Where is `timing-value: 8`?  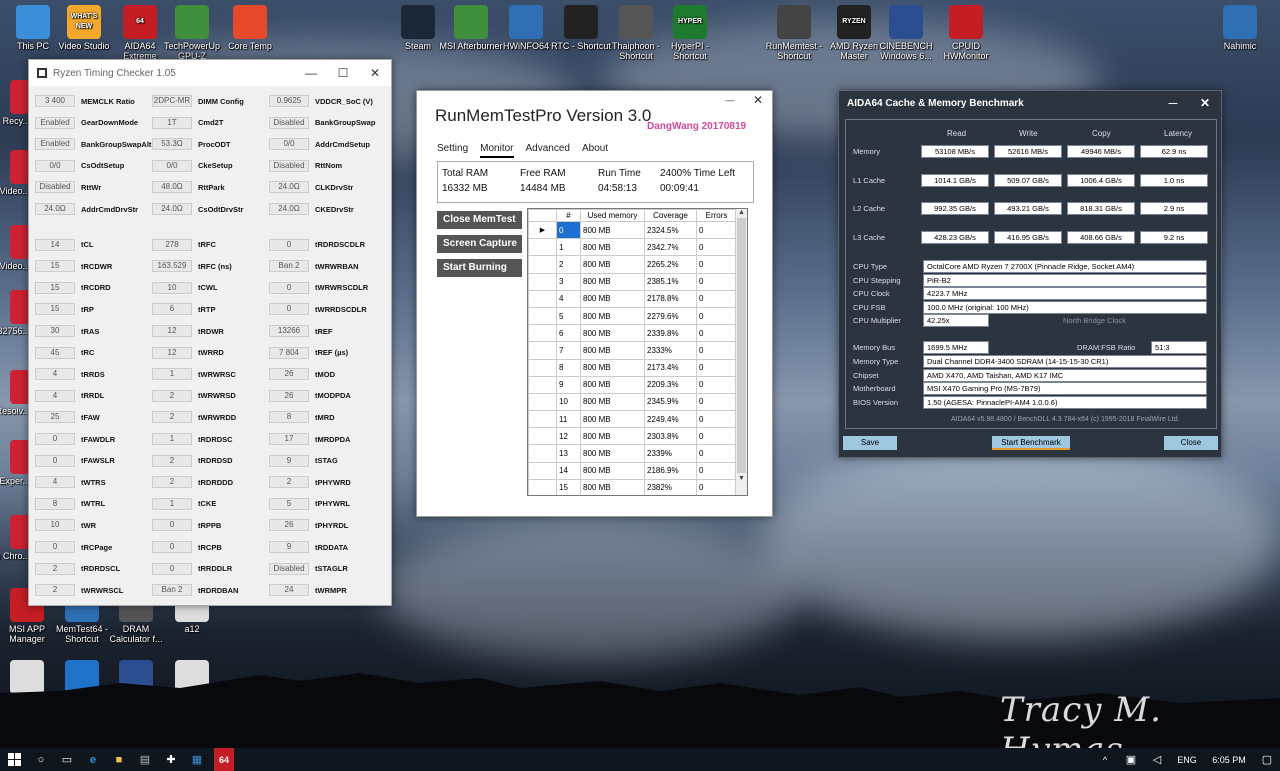
timing-value: 8 is located at coordinates (289, 417).